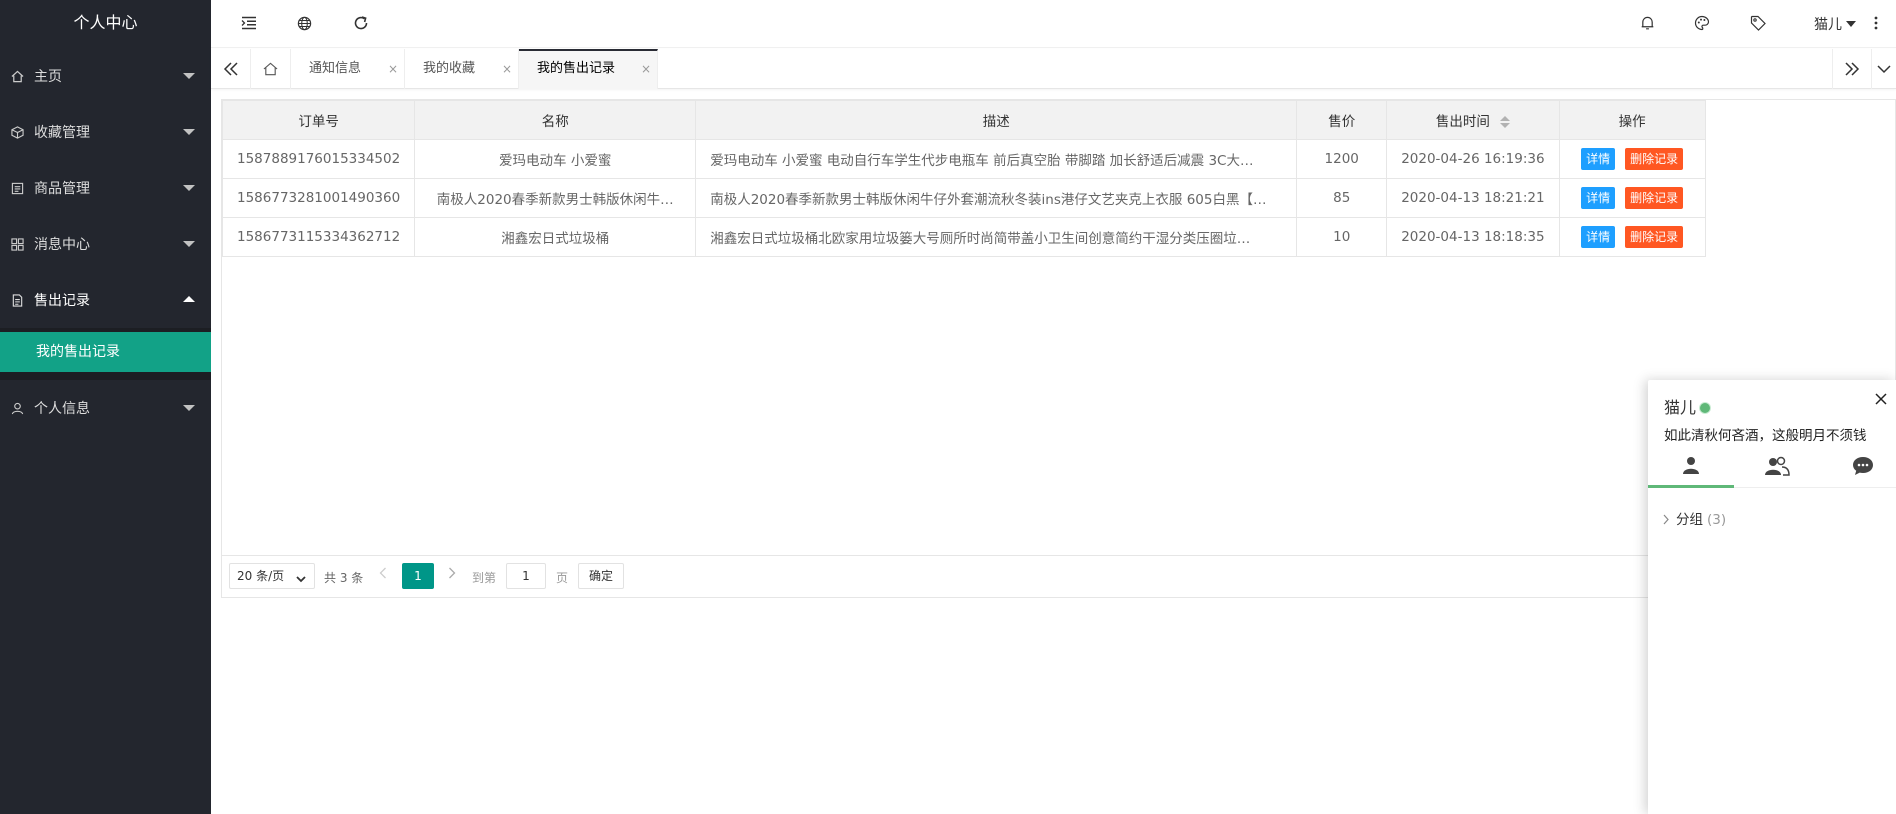  What do you see at coordinates (562, 578) in the screenshot?
I see `page-unit-label: 页` at bounding box center [562, 578].